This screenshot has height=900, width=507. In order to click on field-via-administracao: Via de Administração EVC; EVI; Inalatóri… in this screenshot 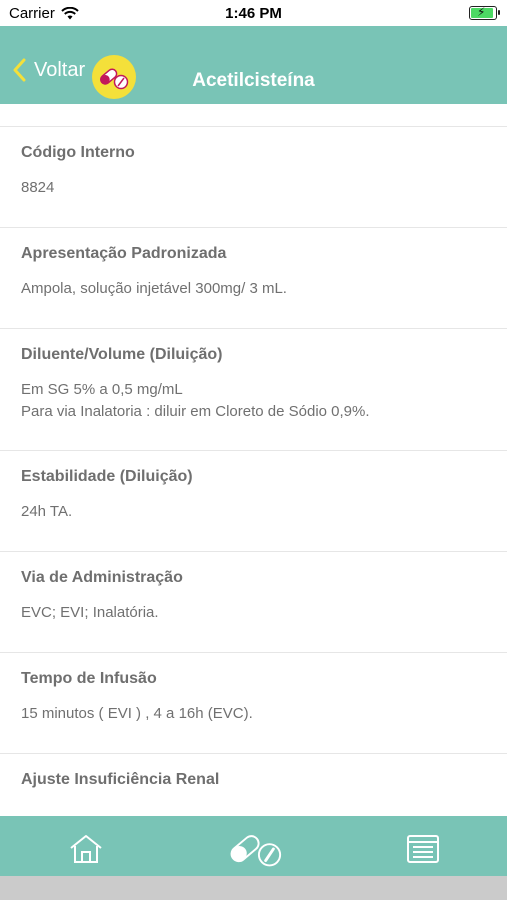, I will do `click(253, 602)`.